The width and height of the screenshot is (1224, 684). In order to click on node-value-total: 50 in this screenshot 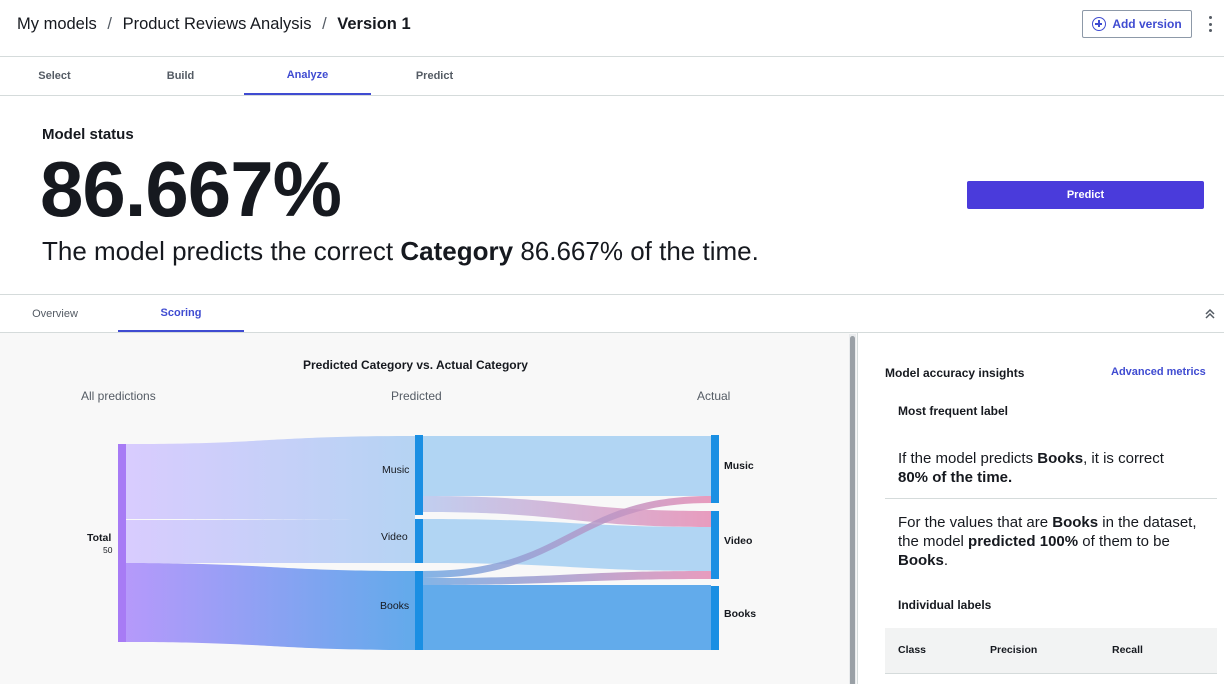, I will do `click(108, 550)`.